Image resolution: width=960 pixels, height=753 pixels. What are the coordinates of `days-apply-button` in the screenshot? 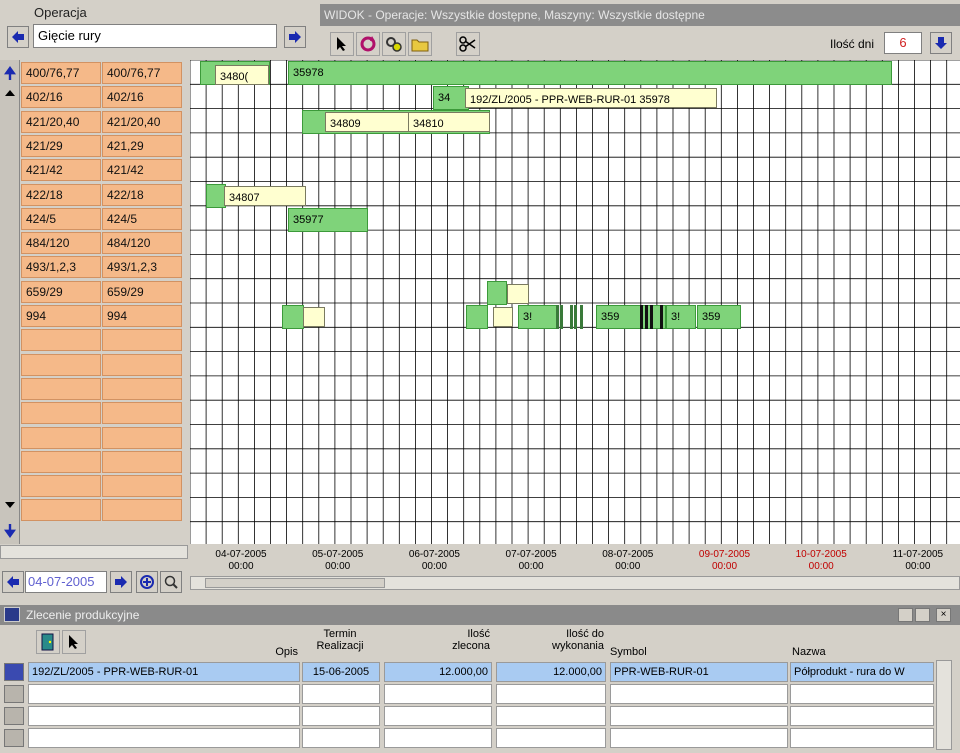 It's located at (941, 43).